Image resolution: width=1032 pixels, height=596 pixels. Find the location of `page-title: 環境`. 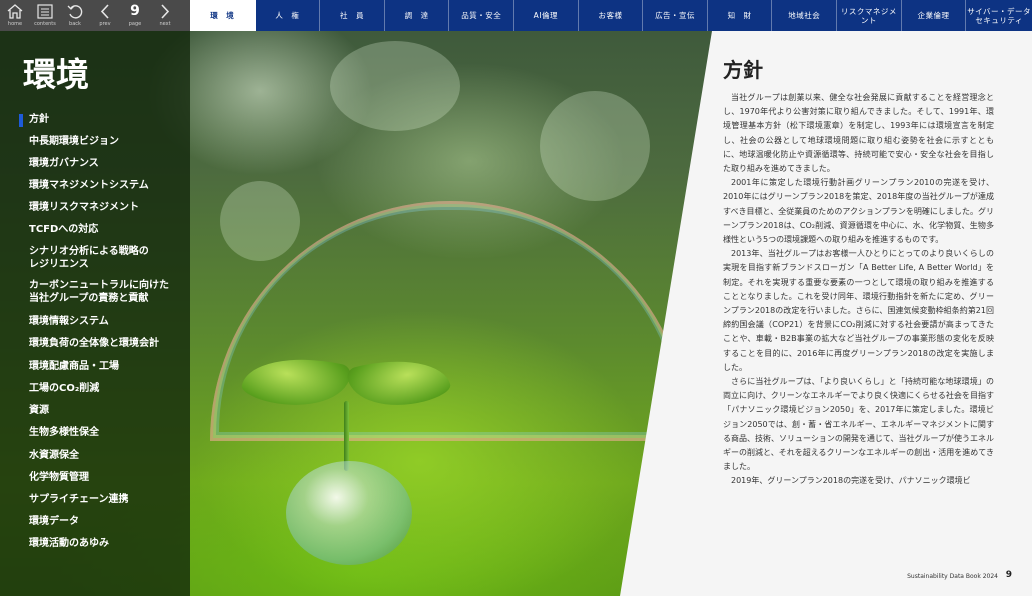

page-title: 環境 is located at coordinates (56, 74).